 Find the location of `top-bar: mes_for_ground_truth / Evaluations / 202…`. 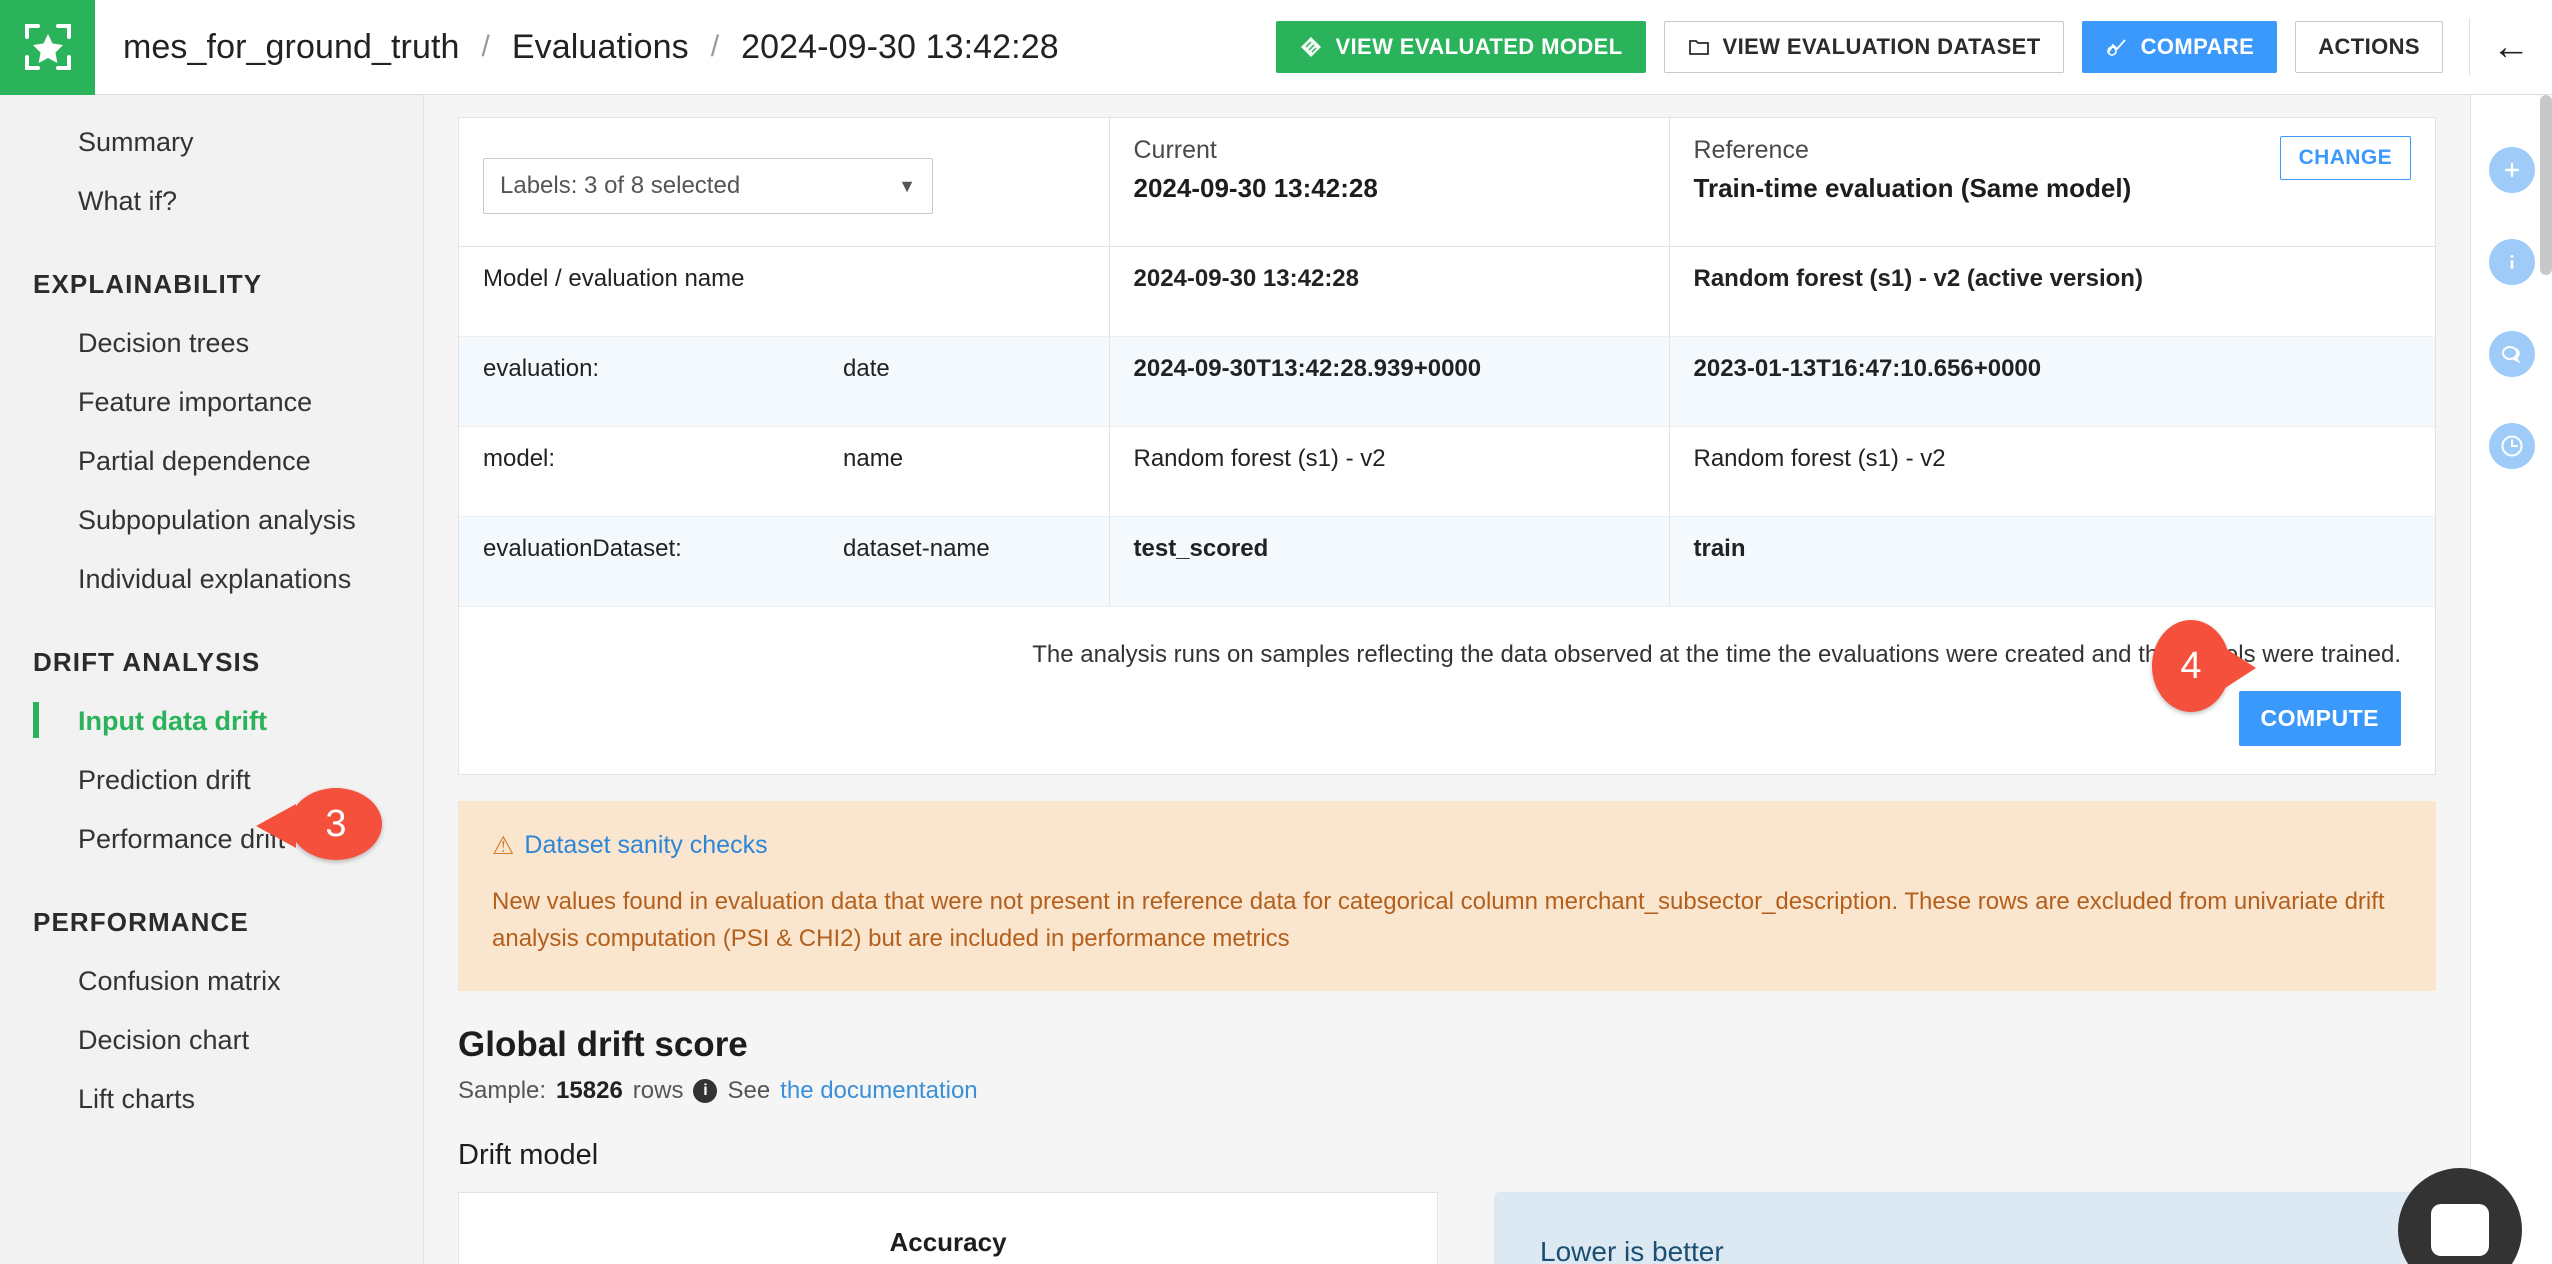

top-bar: mes_for_ground_truth / Evaluations / 202… is located at coordinates (1276, 47).